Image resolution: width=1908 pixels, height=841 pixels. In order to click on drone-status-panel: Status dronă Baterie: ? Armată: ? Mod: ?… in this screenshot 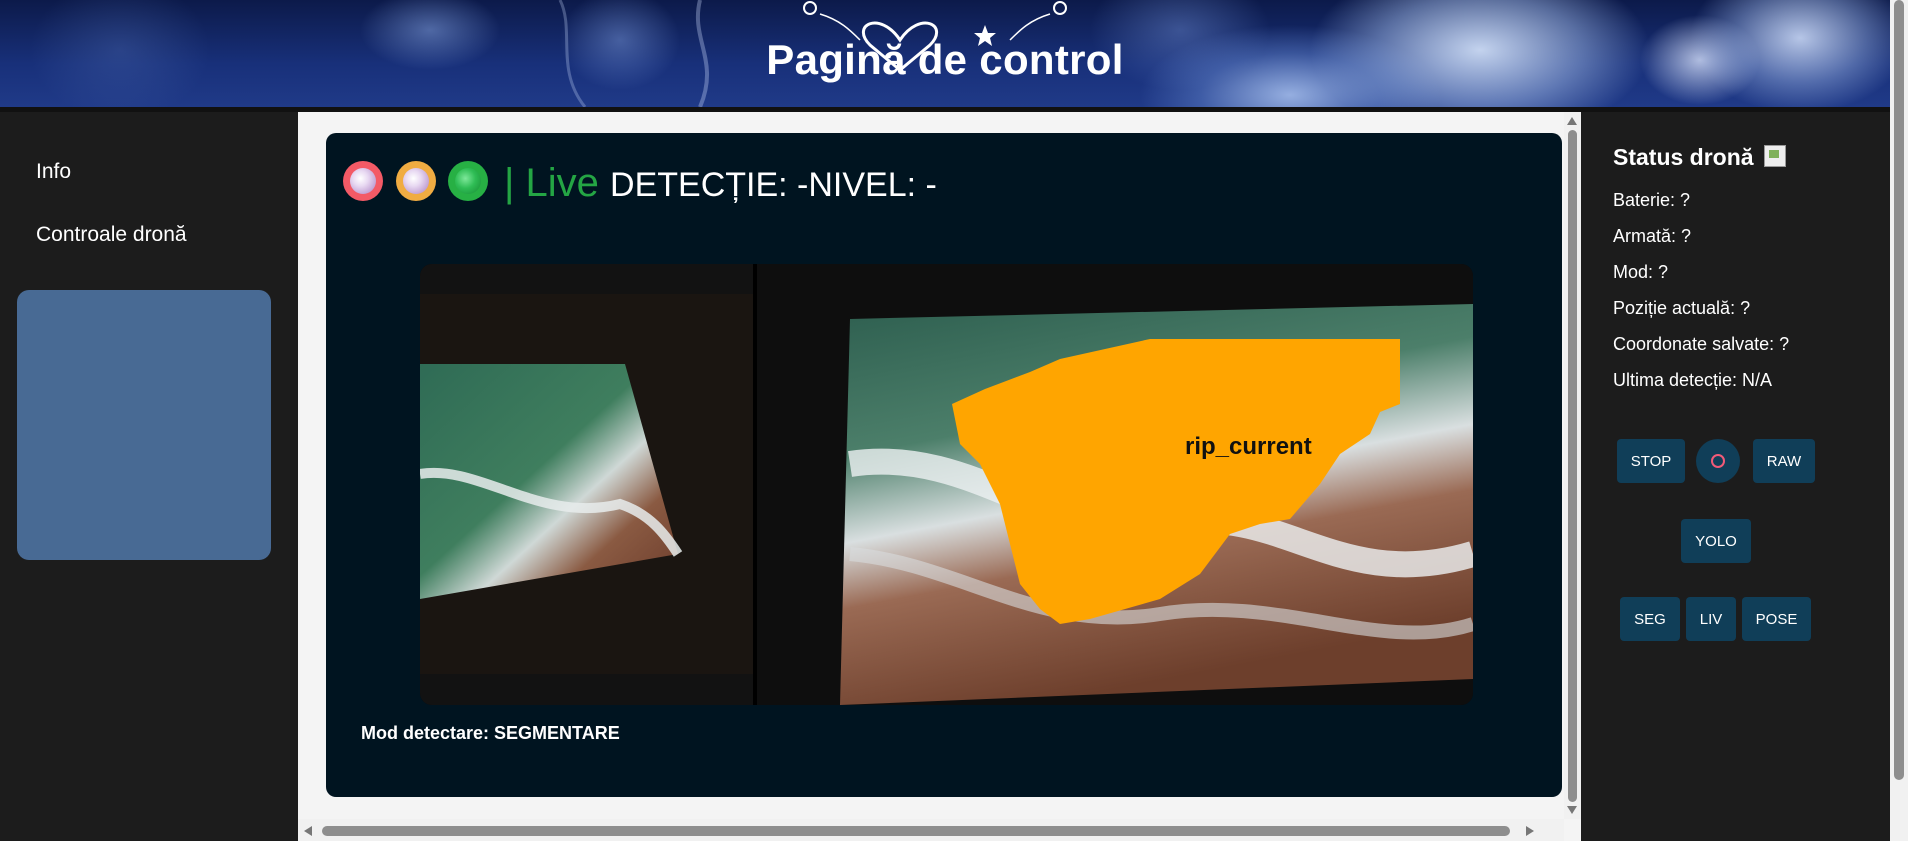, I will do `click(1735, 476)`.